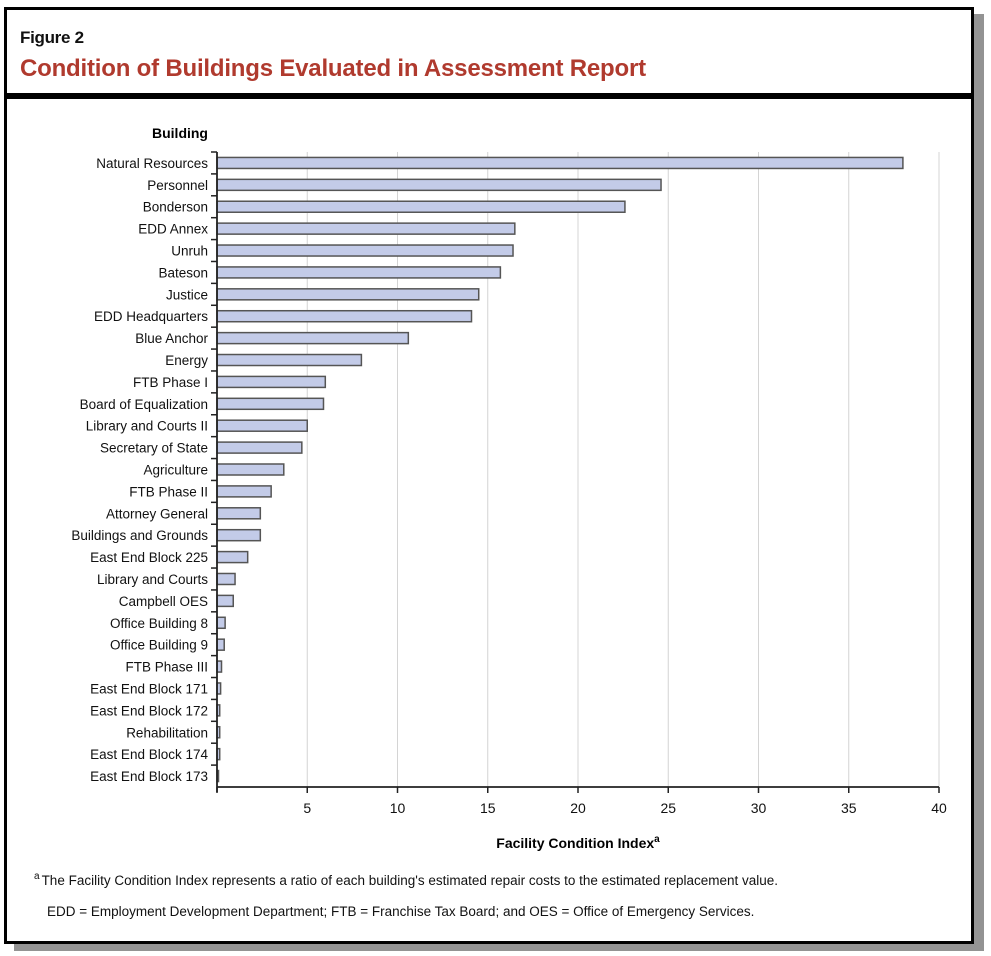 This screenshot has width=991, height=956. Describe the element at coordinates (189, 251) in the screenshot. I see `category-label: Unruh` at that location.